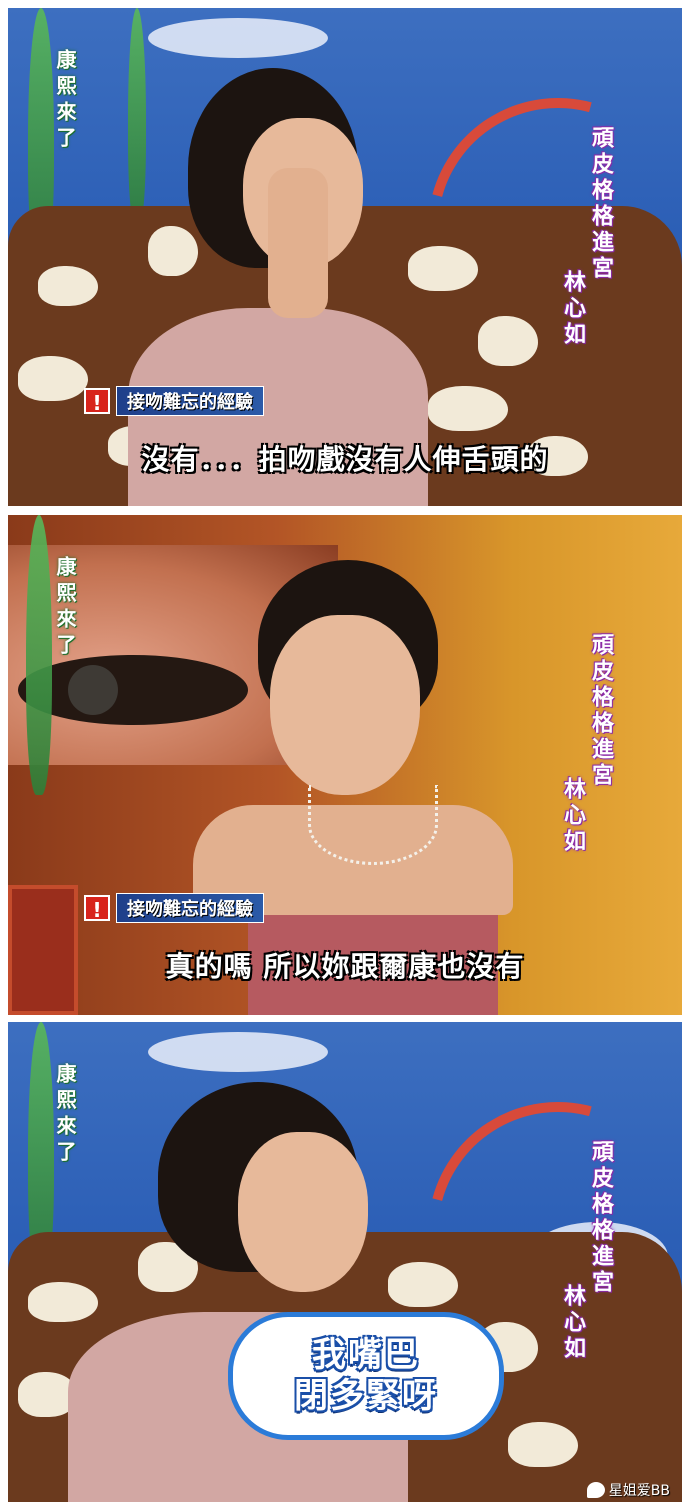 Image resolution: width=690 pixels, height=1508 pixels. What do you see at coordinates (137, 118) in the screenshot?
I see `plant-decoration` at bounding box center [137, 118].